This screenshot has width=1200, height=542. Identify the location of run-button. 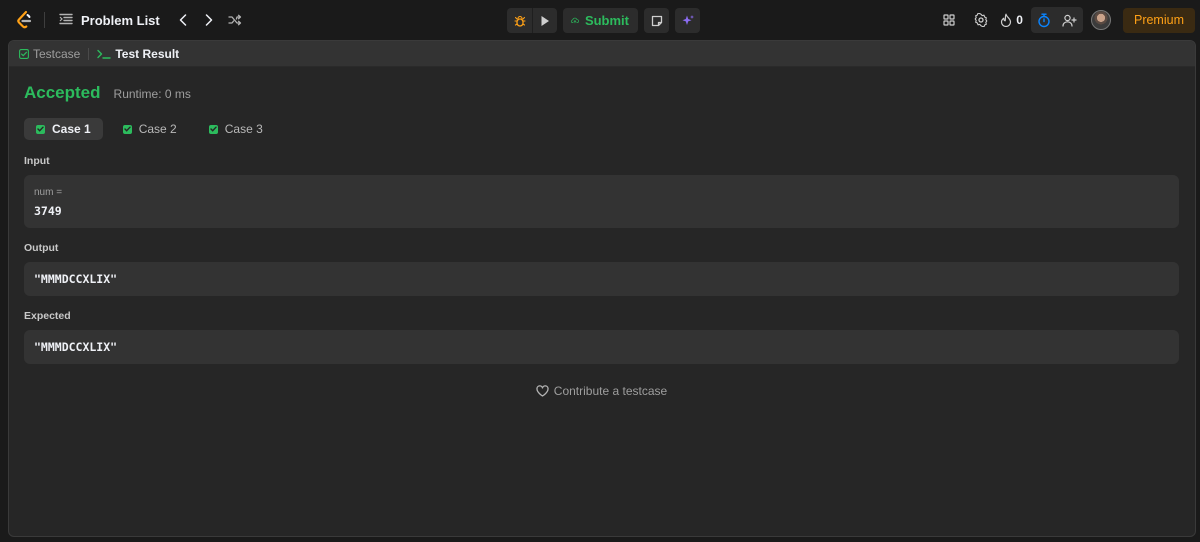
(544, 20).